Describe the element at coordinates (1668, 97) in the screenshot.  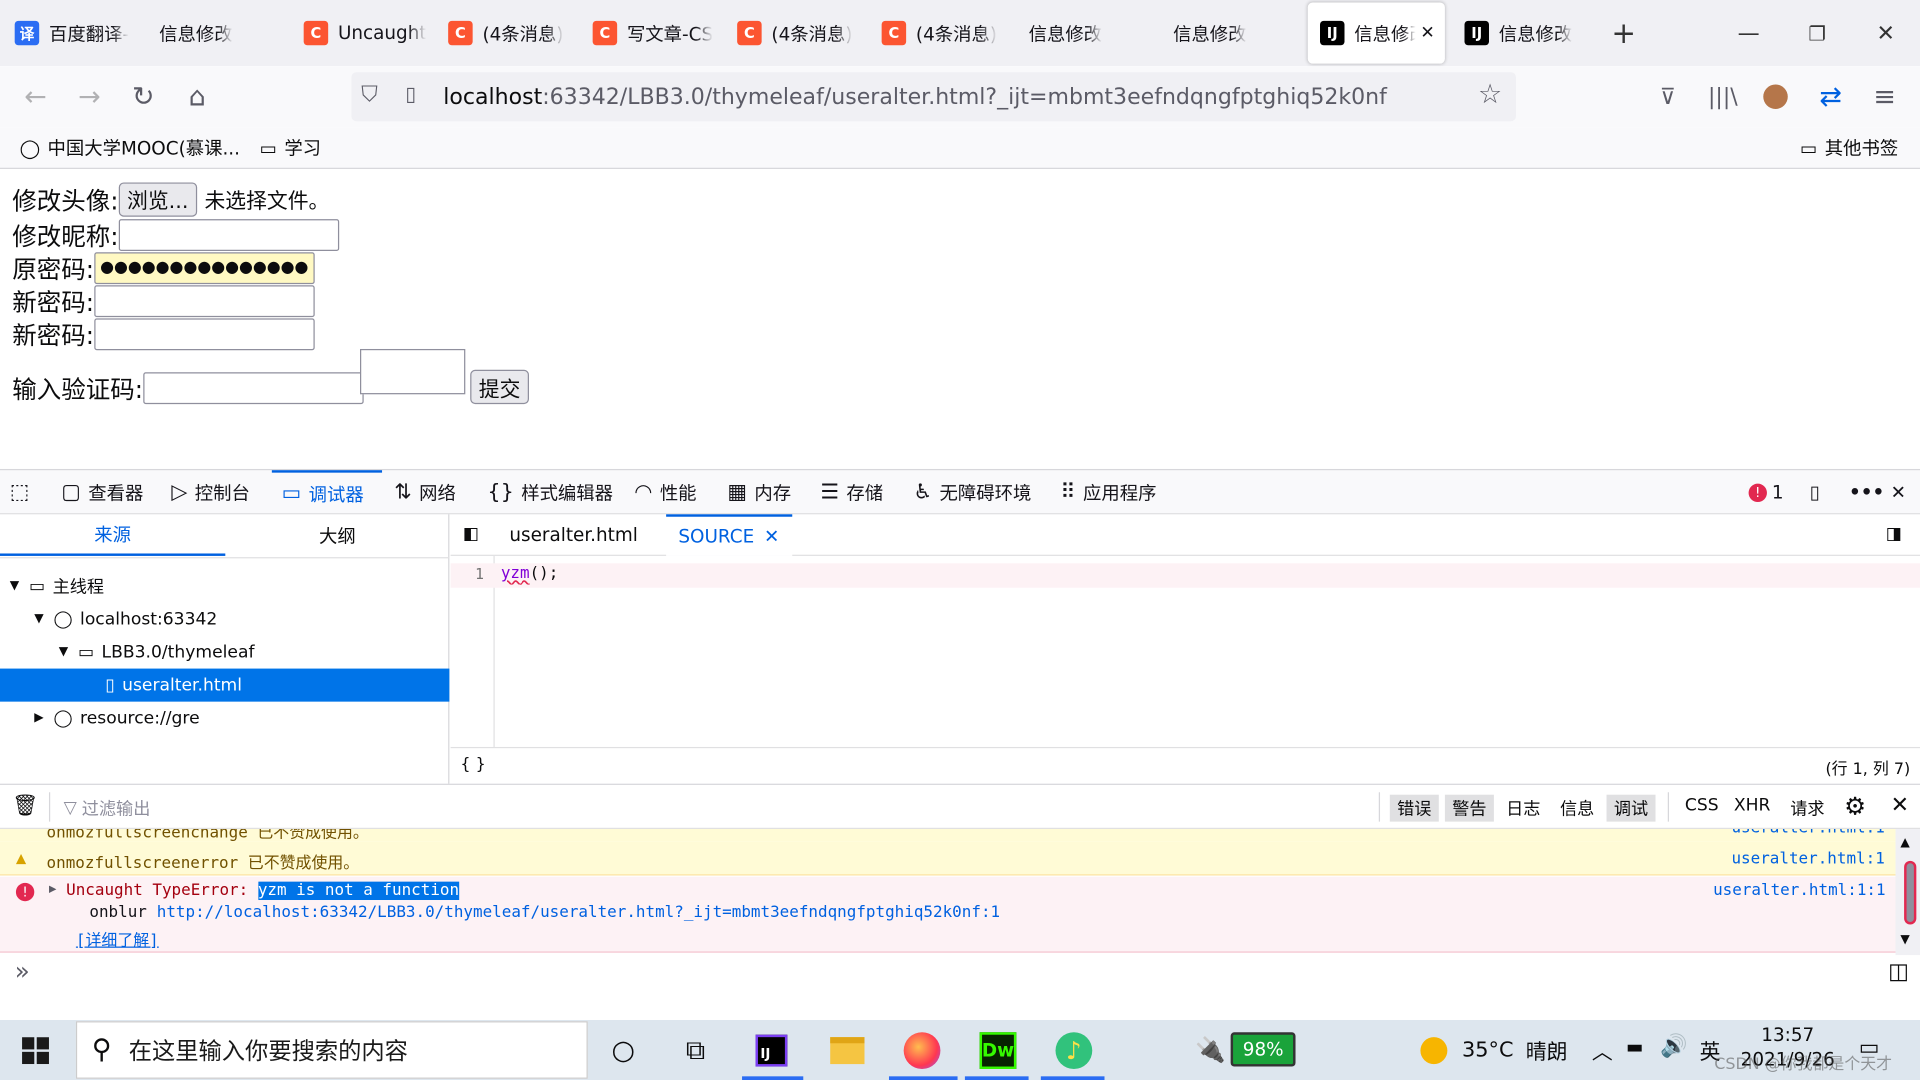
I see `pocket-icon: ⊽` at that location.